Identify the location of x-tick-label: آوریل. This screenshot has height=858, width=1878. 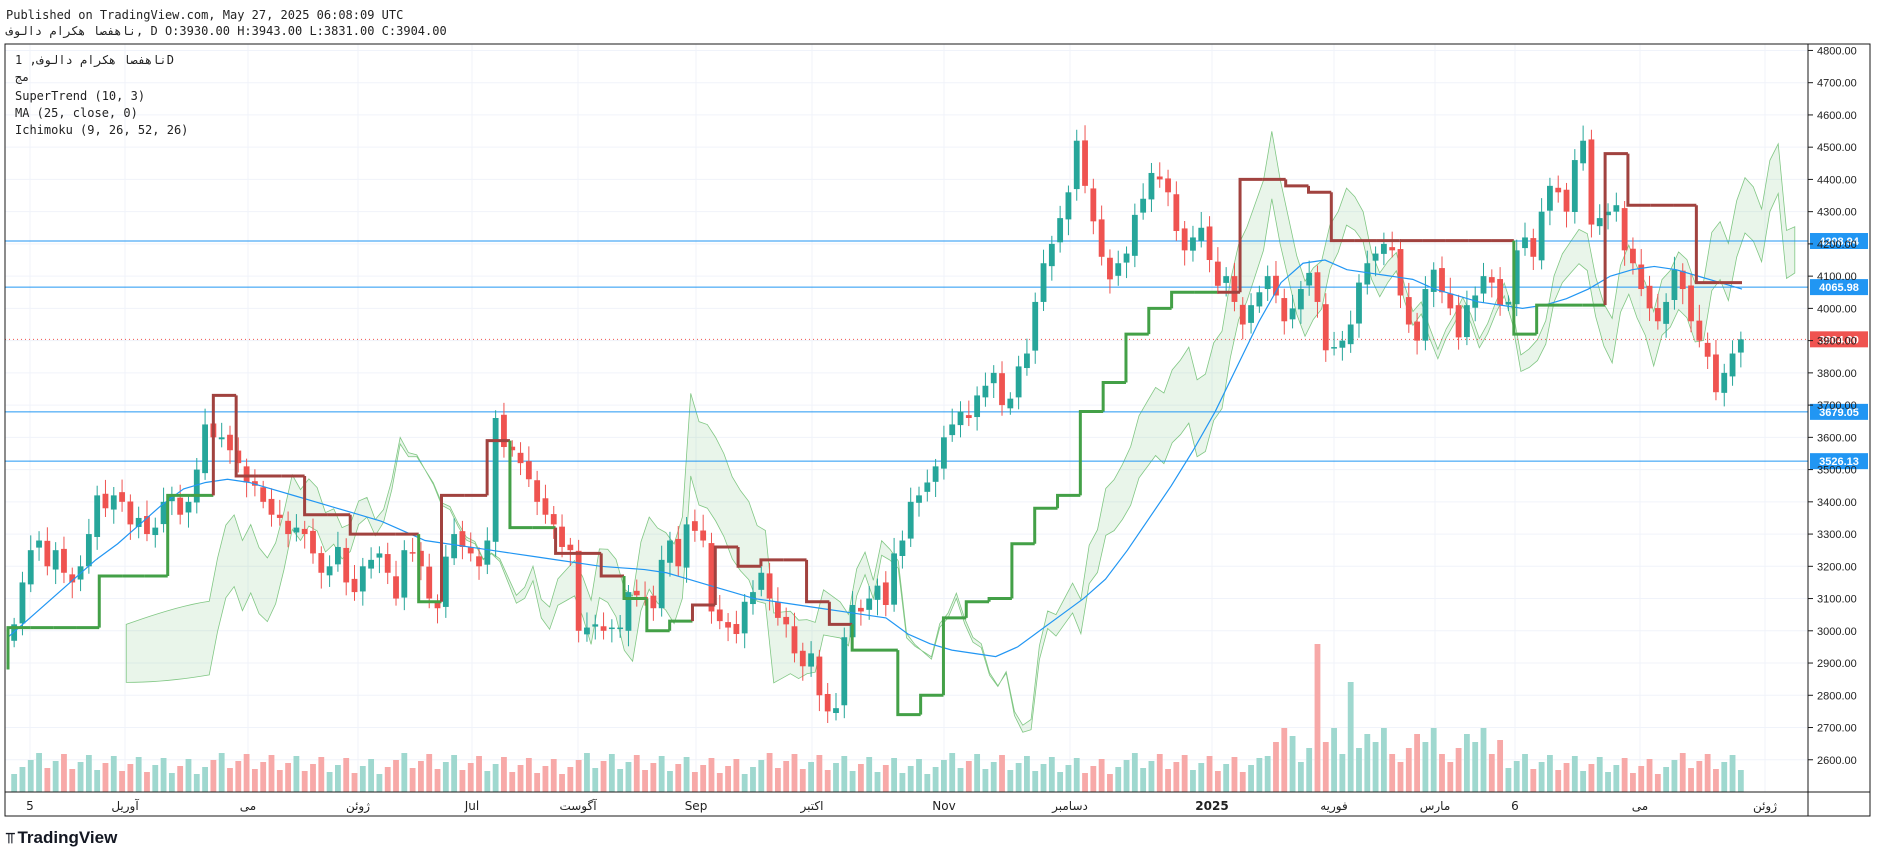
(125, 806).